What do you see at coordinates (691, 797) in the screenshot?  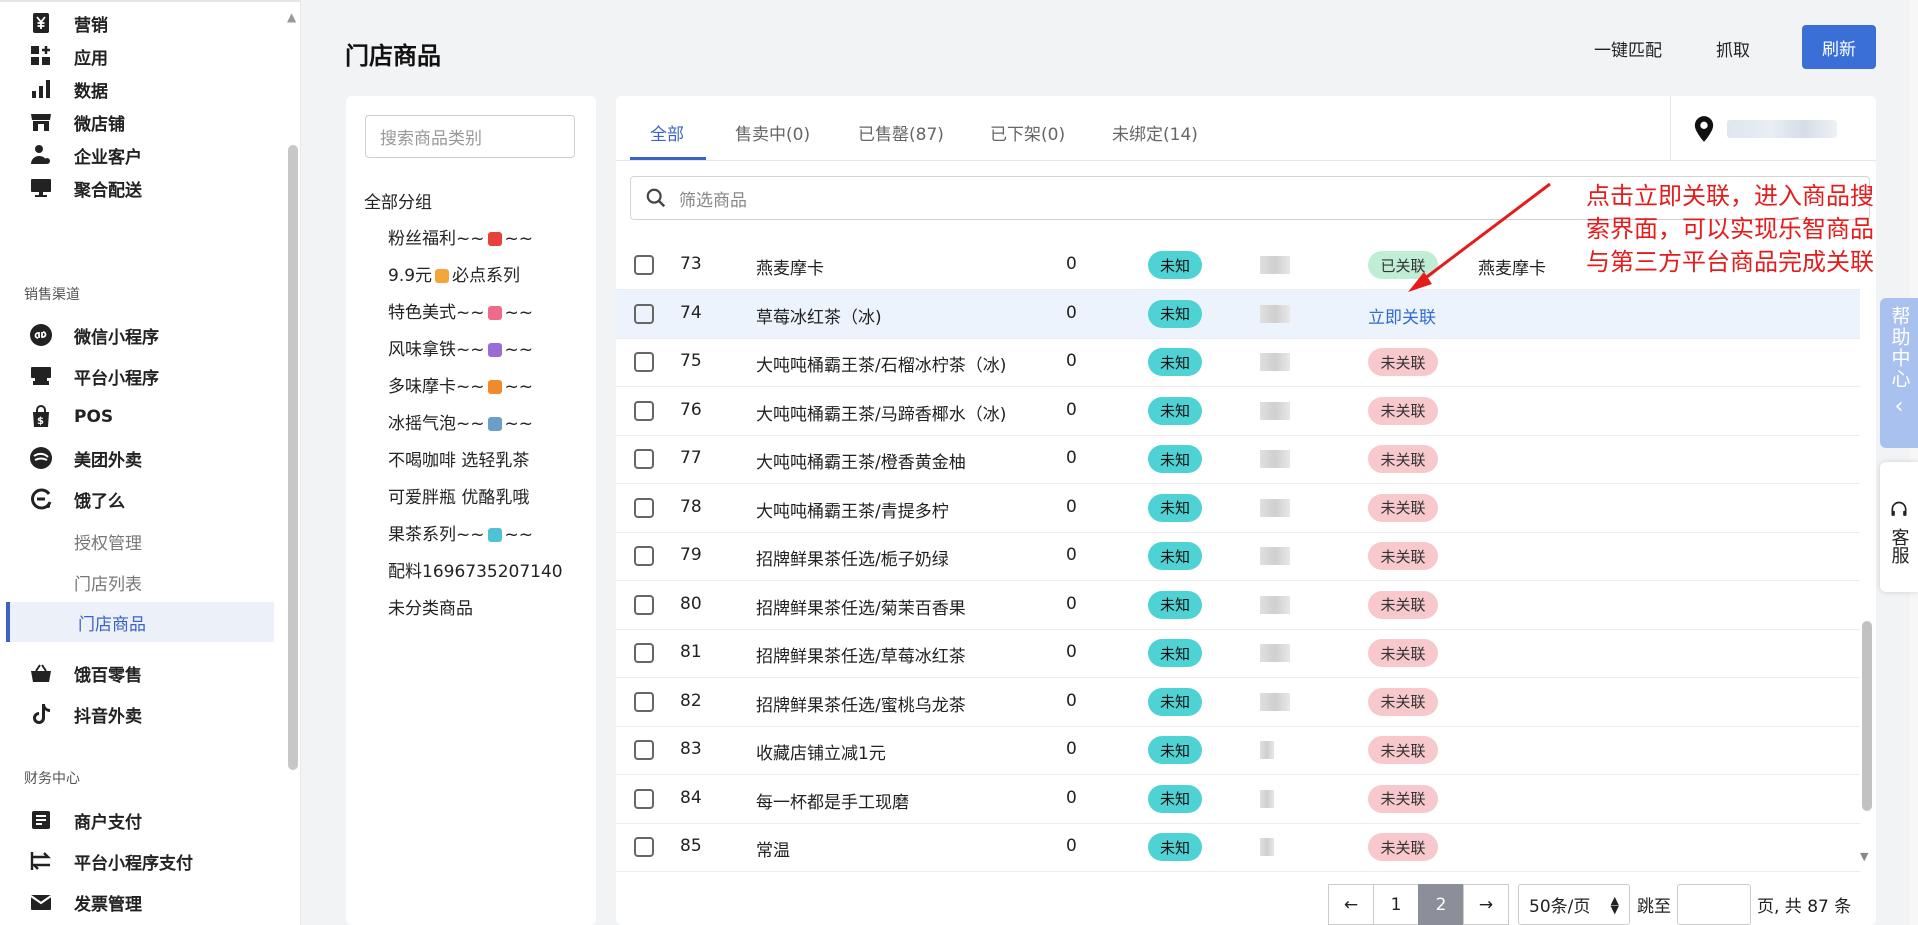 I see `row-number: 84` at bounding box center [691, 797].